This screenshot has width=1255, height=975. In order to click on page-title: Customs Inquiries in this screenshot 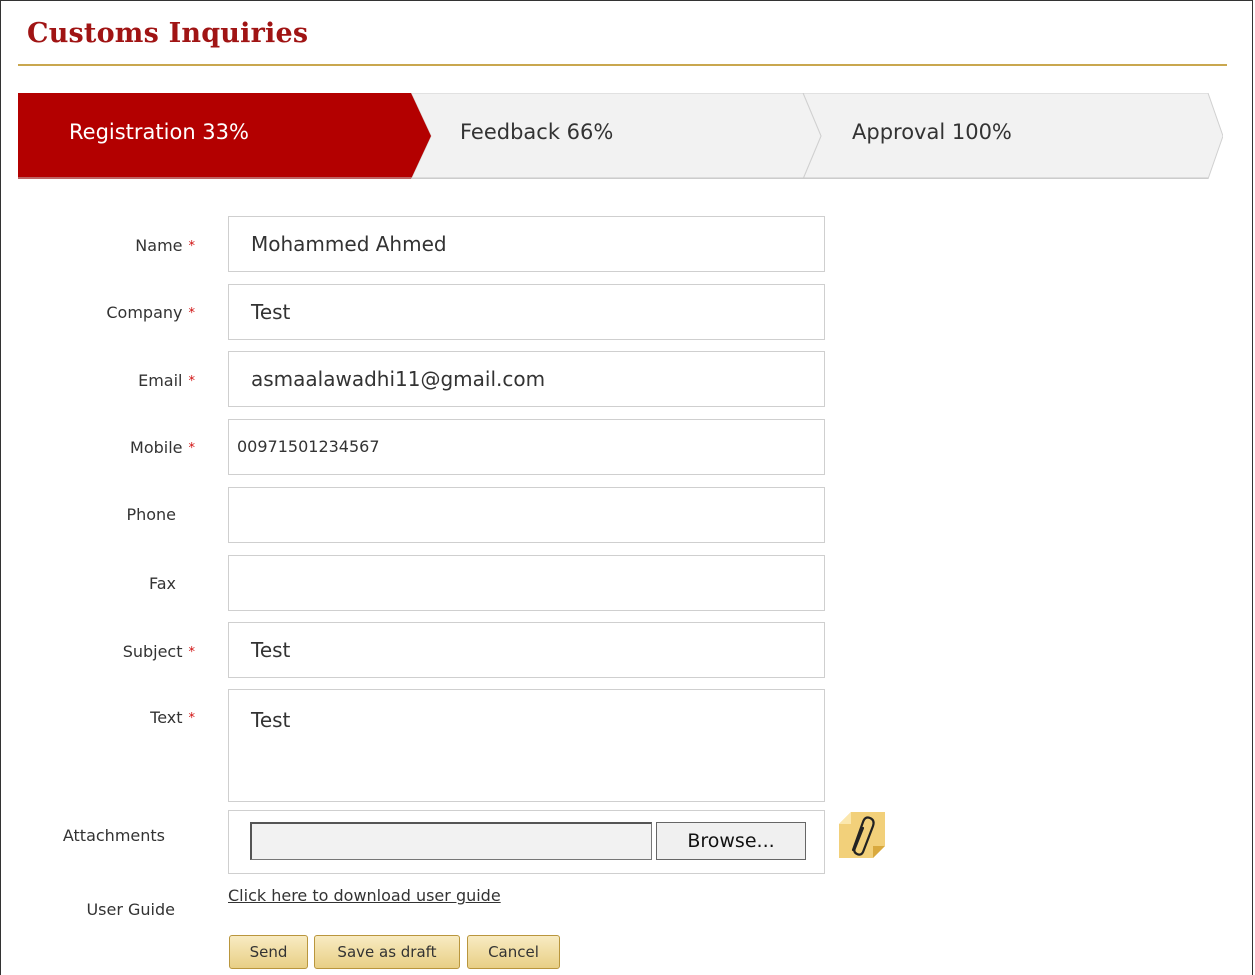, I will do `click(168, 33)`.